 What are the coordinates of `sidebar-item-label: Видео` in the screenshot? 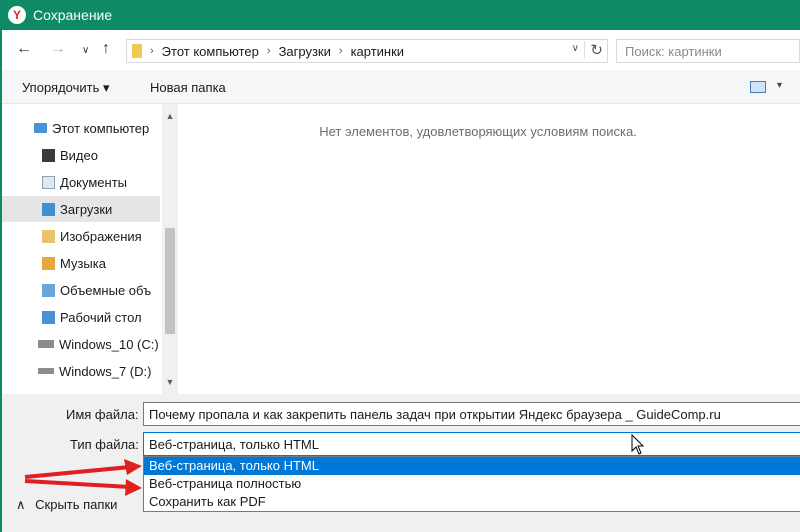 It's located at (79, 155).